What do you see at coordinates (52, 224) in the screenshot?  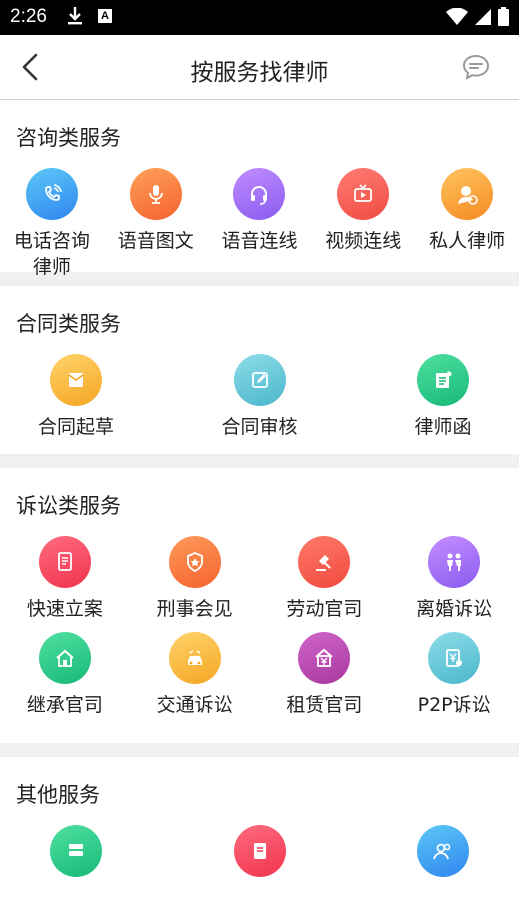 I see `service-item: 电话咨询 律师` at bounding box center [52, 224].